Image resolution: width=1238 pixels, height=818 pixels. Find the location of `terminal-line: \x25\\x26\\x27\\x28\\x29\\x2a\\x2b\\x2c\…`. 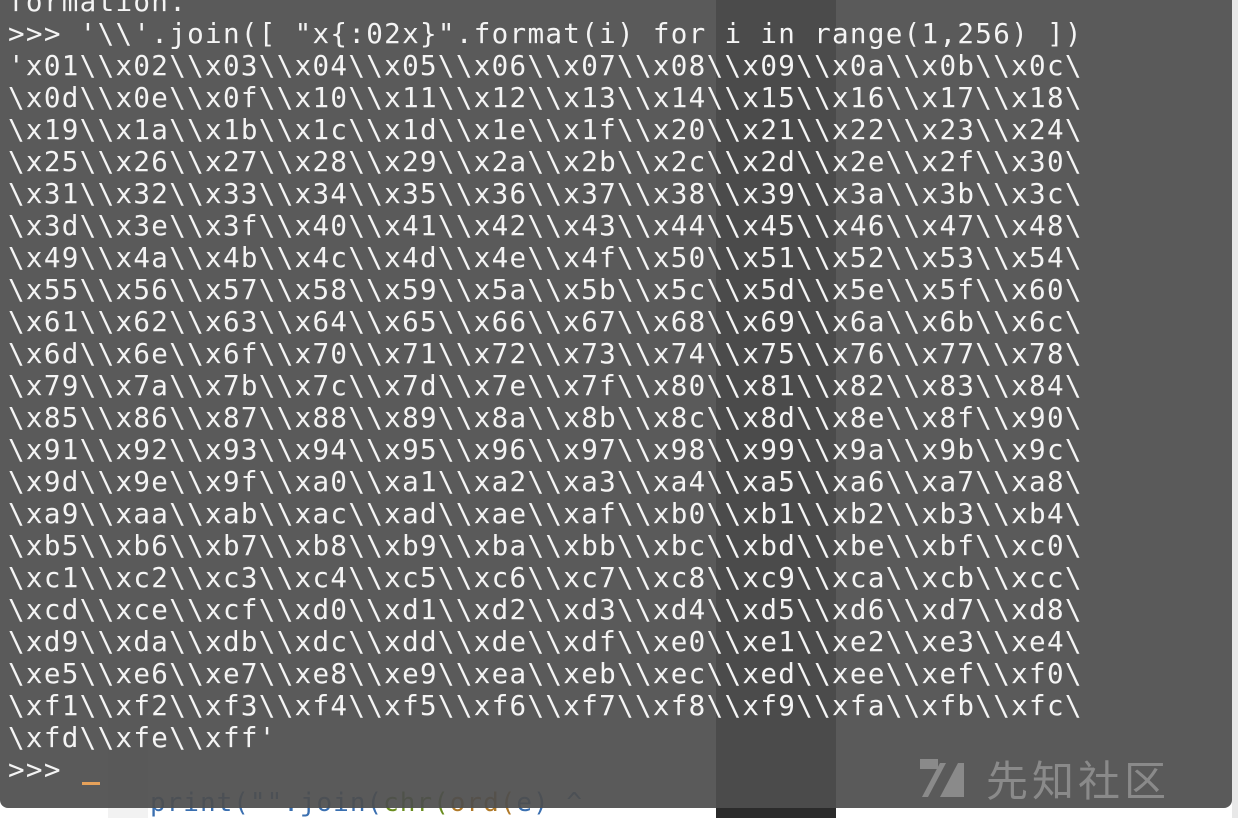

terminal-line: \x25\\x26\\x27\\x28\\x29\\x2a\\x2b\\x2c\… is located at coordinates (545, 161).